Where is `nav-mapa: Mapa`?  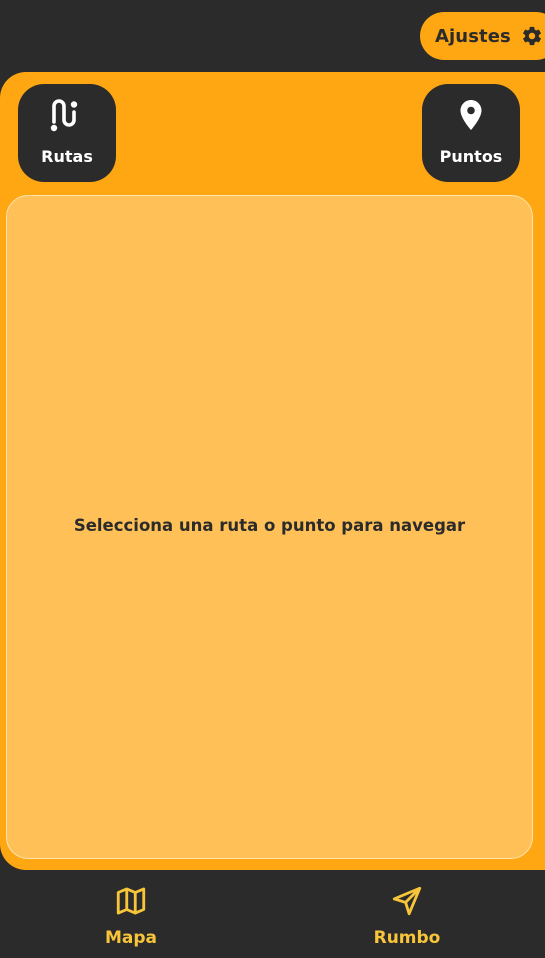
nav-mapa: Mapa is located at coordinates (131, 916).